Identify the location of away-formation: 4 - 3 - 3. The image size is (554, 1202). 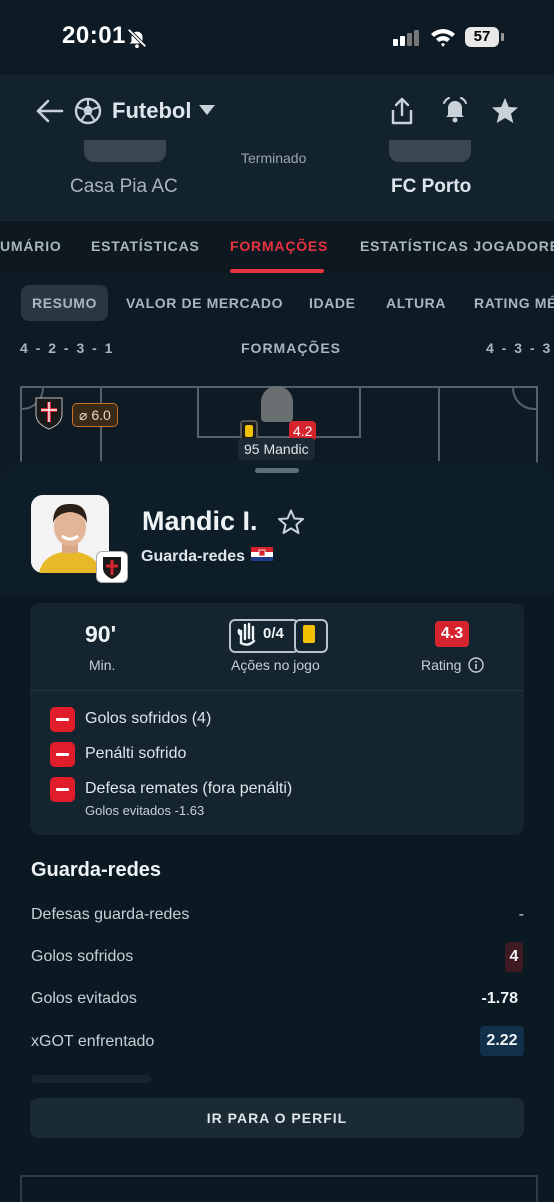
(519, 348).